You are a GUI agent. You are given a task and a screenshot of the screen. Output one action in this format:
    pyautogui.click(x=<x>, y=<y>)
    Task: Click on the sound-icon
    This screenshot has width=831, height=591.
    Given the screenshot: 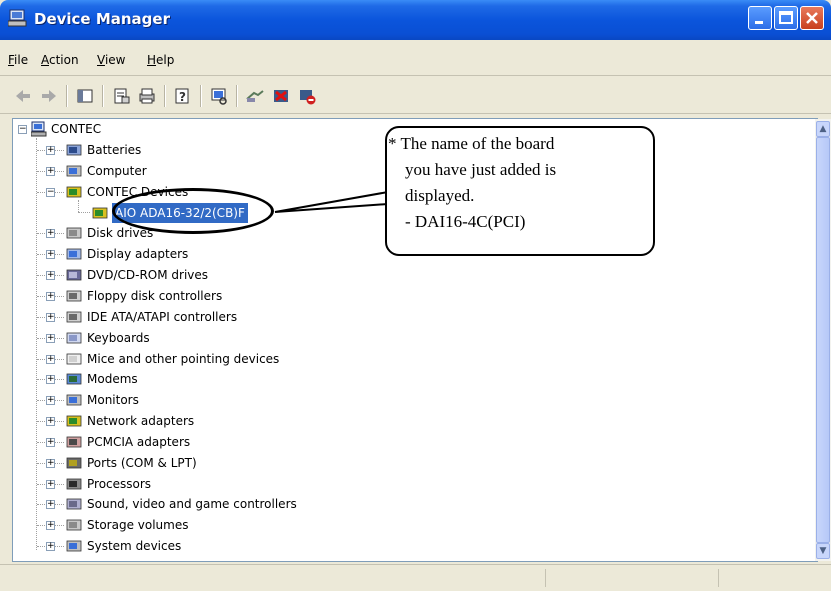 What is the action you would take?
    pyautogui.click(x=74, y=504)
    